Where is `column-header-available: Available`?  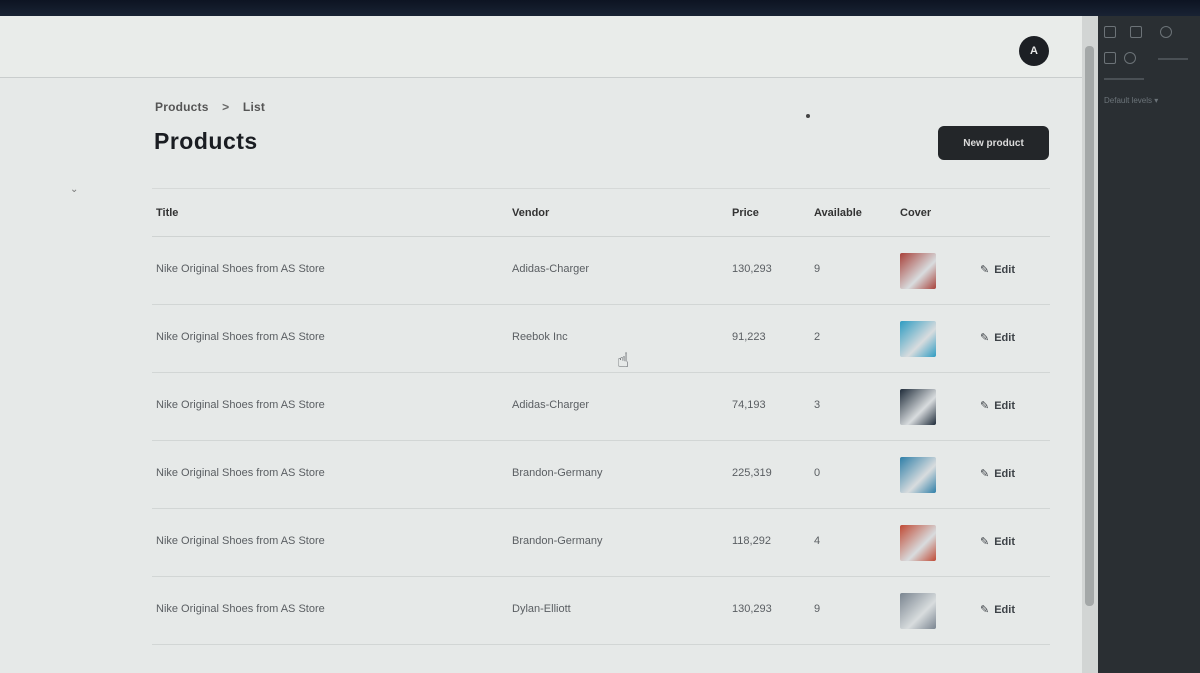 column-header-available: Available is located at coordinates (838, 213).